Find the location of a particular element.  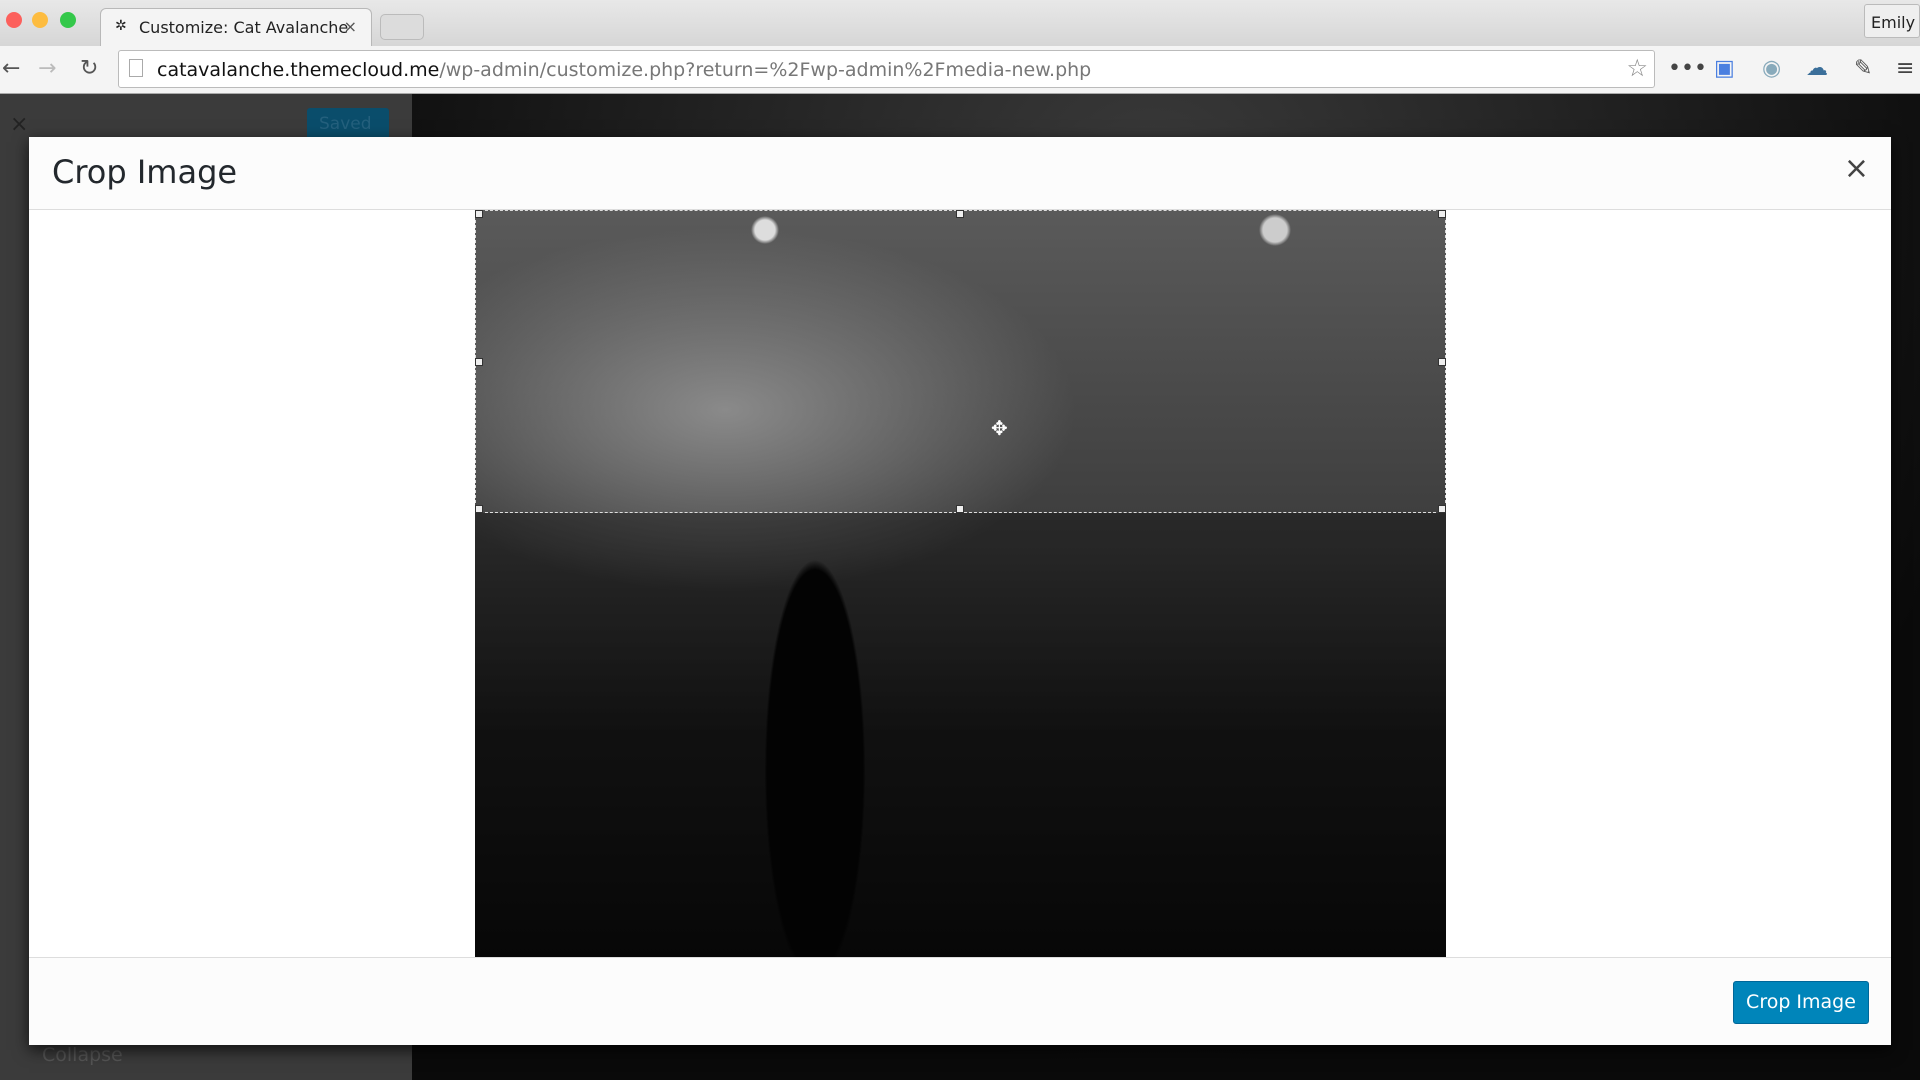

close-window-button is located at coordinates (14, 20).